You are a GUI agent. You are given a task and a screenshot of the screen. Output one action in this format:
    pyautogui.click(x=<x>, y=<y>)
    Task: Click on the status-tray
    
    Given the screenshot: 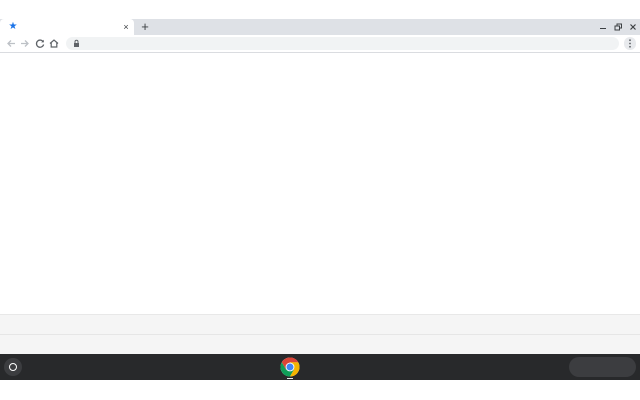 What is the action you would take?
    pyautogui.click(x=602, y=367)
    